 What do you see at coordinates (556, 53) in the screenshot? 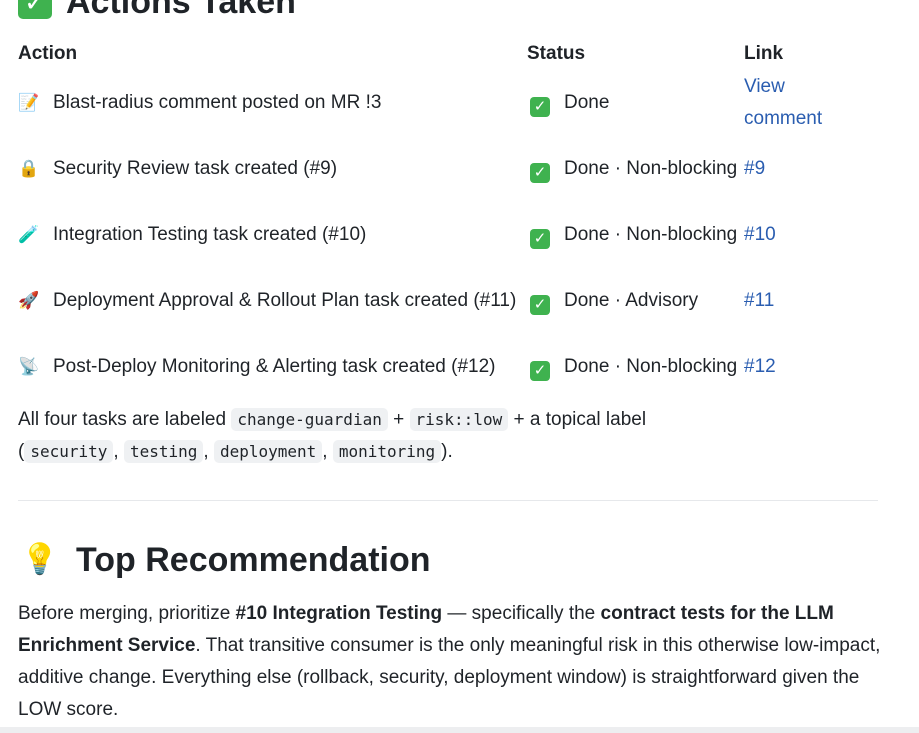
I see `header-status: Status` at bounding box center [556, 53].